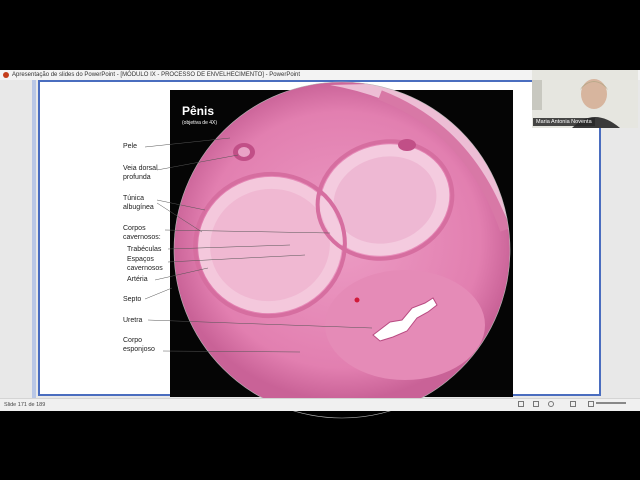  I want to click on zoom-slider, so click(611, 403).